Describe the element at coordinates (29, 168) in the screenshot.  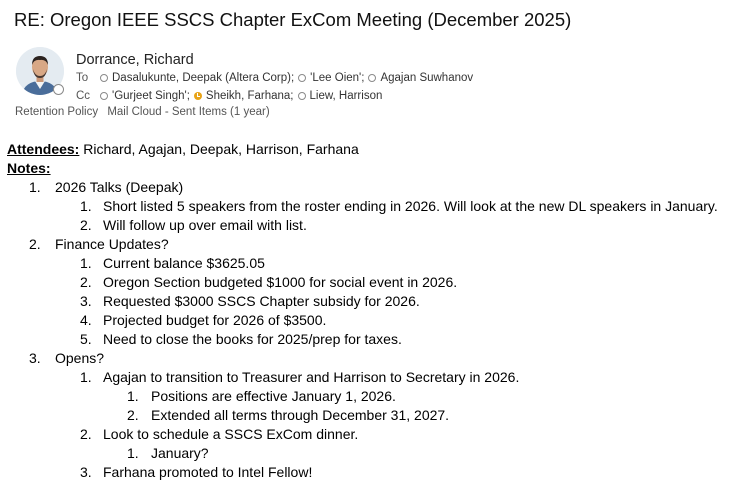
I see `notes-heading: Notes:` at that location.